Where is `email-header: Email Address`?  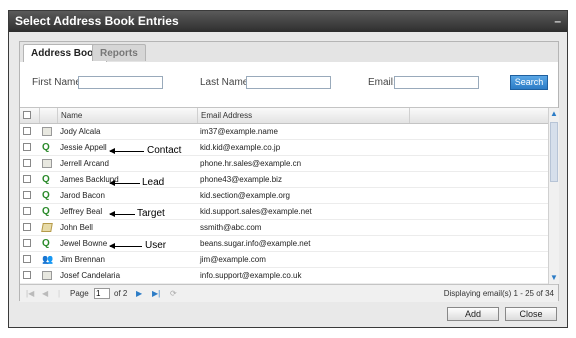
email-header: Email Address is located at coordinates (304, 115).